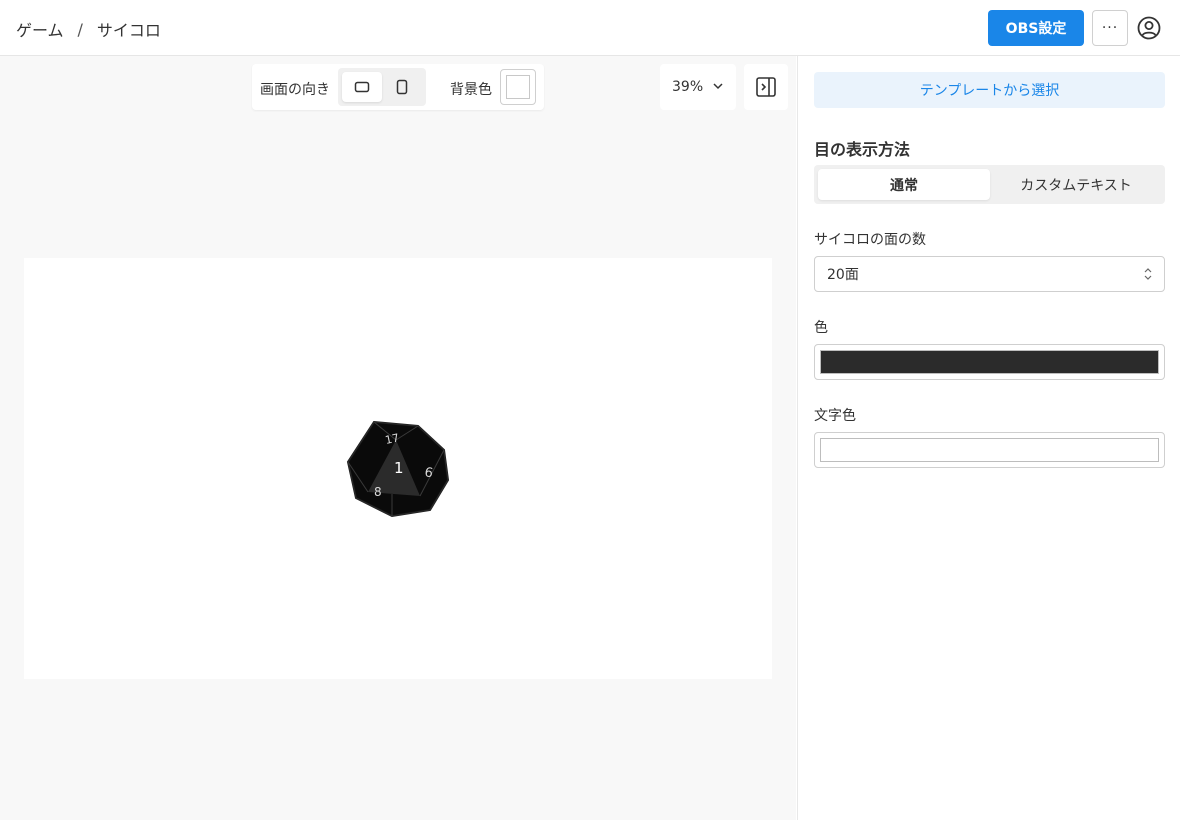  I want to click on canvas-toolbar: 画面の向き 背景色, so click(398, 87).